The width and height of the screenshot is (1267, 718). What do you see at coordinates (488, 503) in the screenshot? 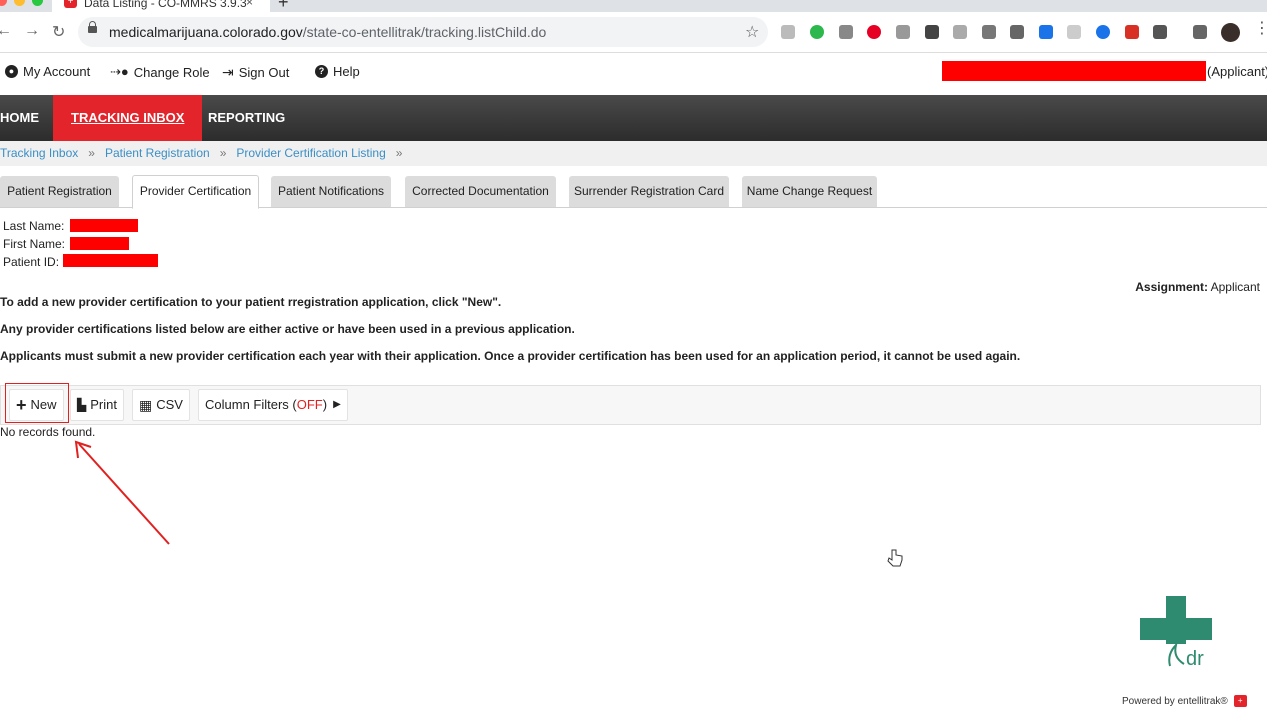
I see `annotation-layer` at bounding box center [488, 503].